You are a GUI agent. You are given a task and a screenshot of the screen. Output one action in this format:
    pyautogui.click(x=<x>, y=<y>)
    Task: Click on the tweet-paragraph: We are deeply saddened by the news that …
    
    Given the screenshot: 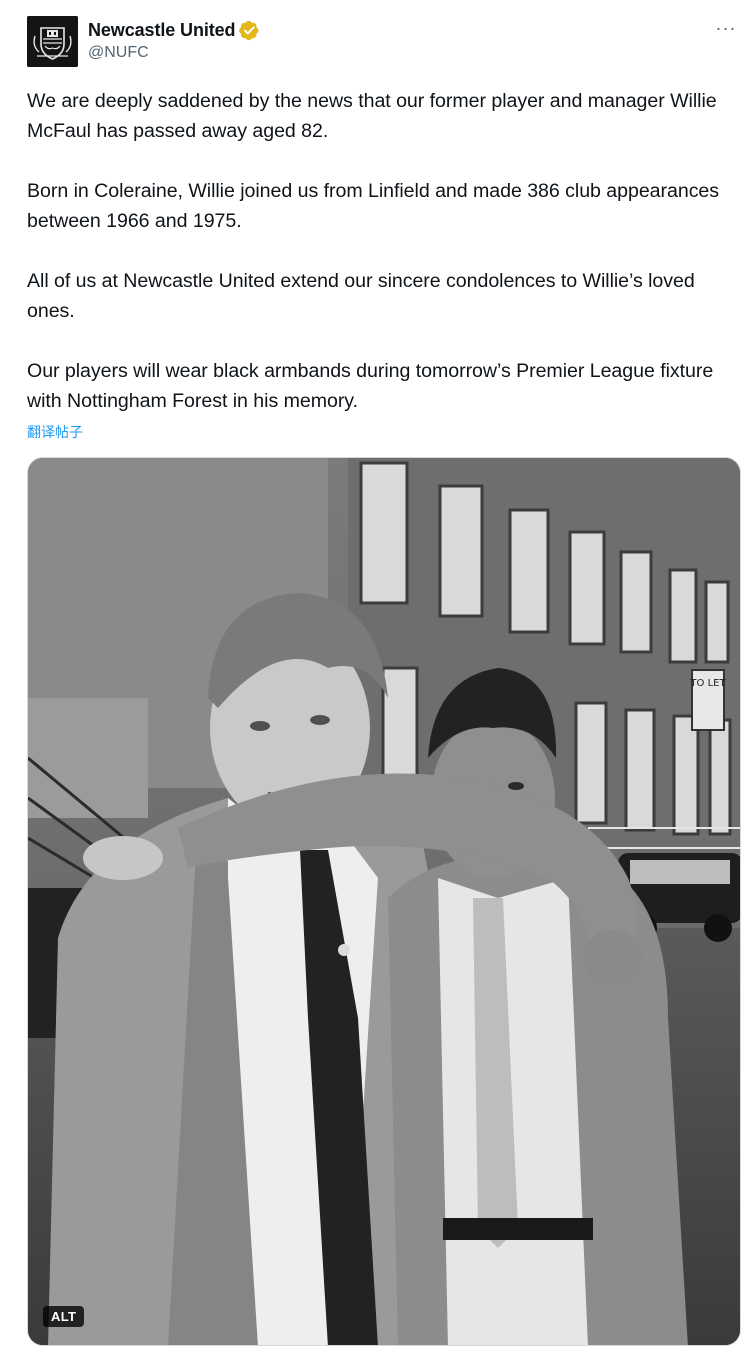 What is the action you would take?
    pyautogui.click(x=372, y=116)
    